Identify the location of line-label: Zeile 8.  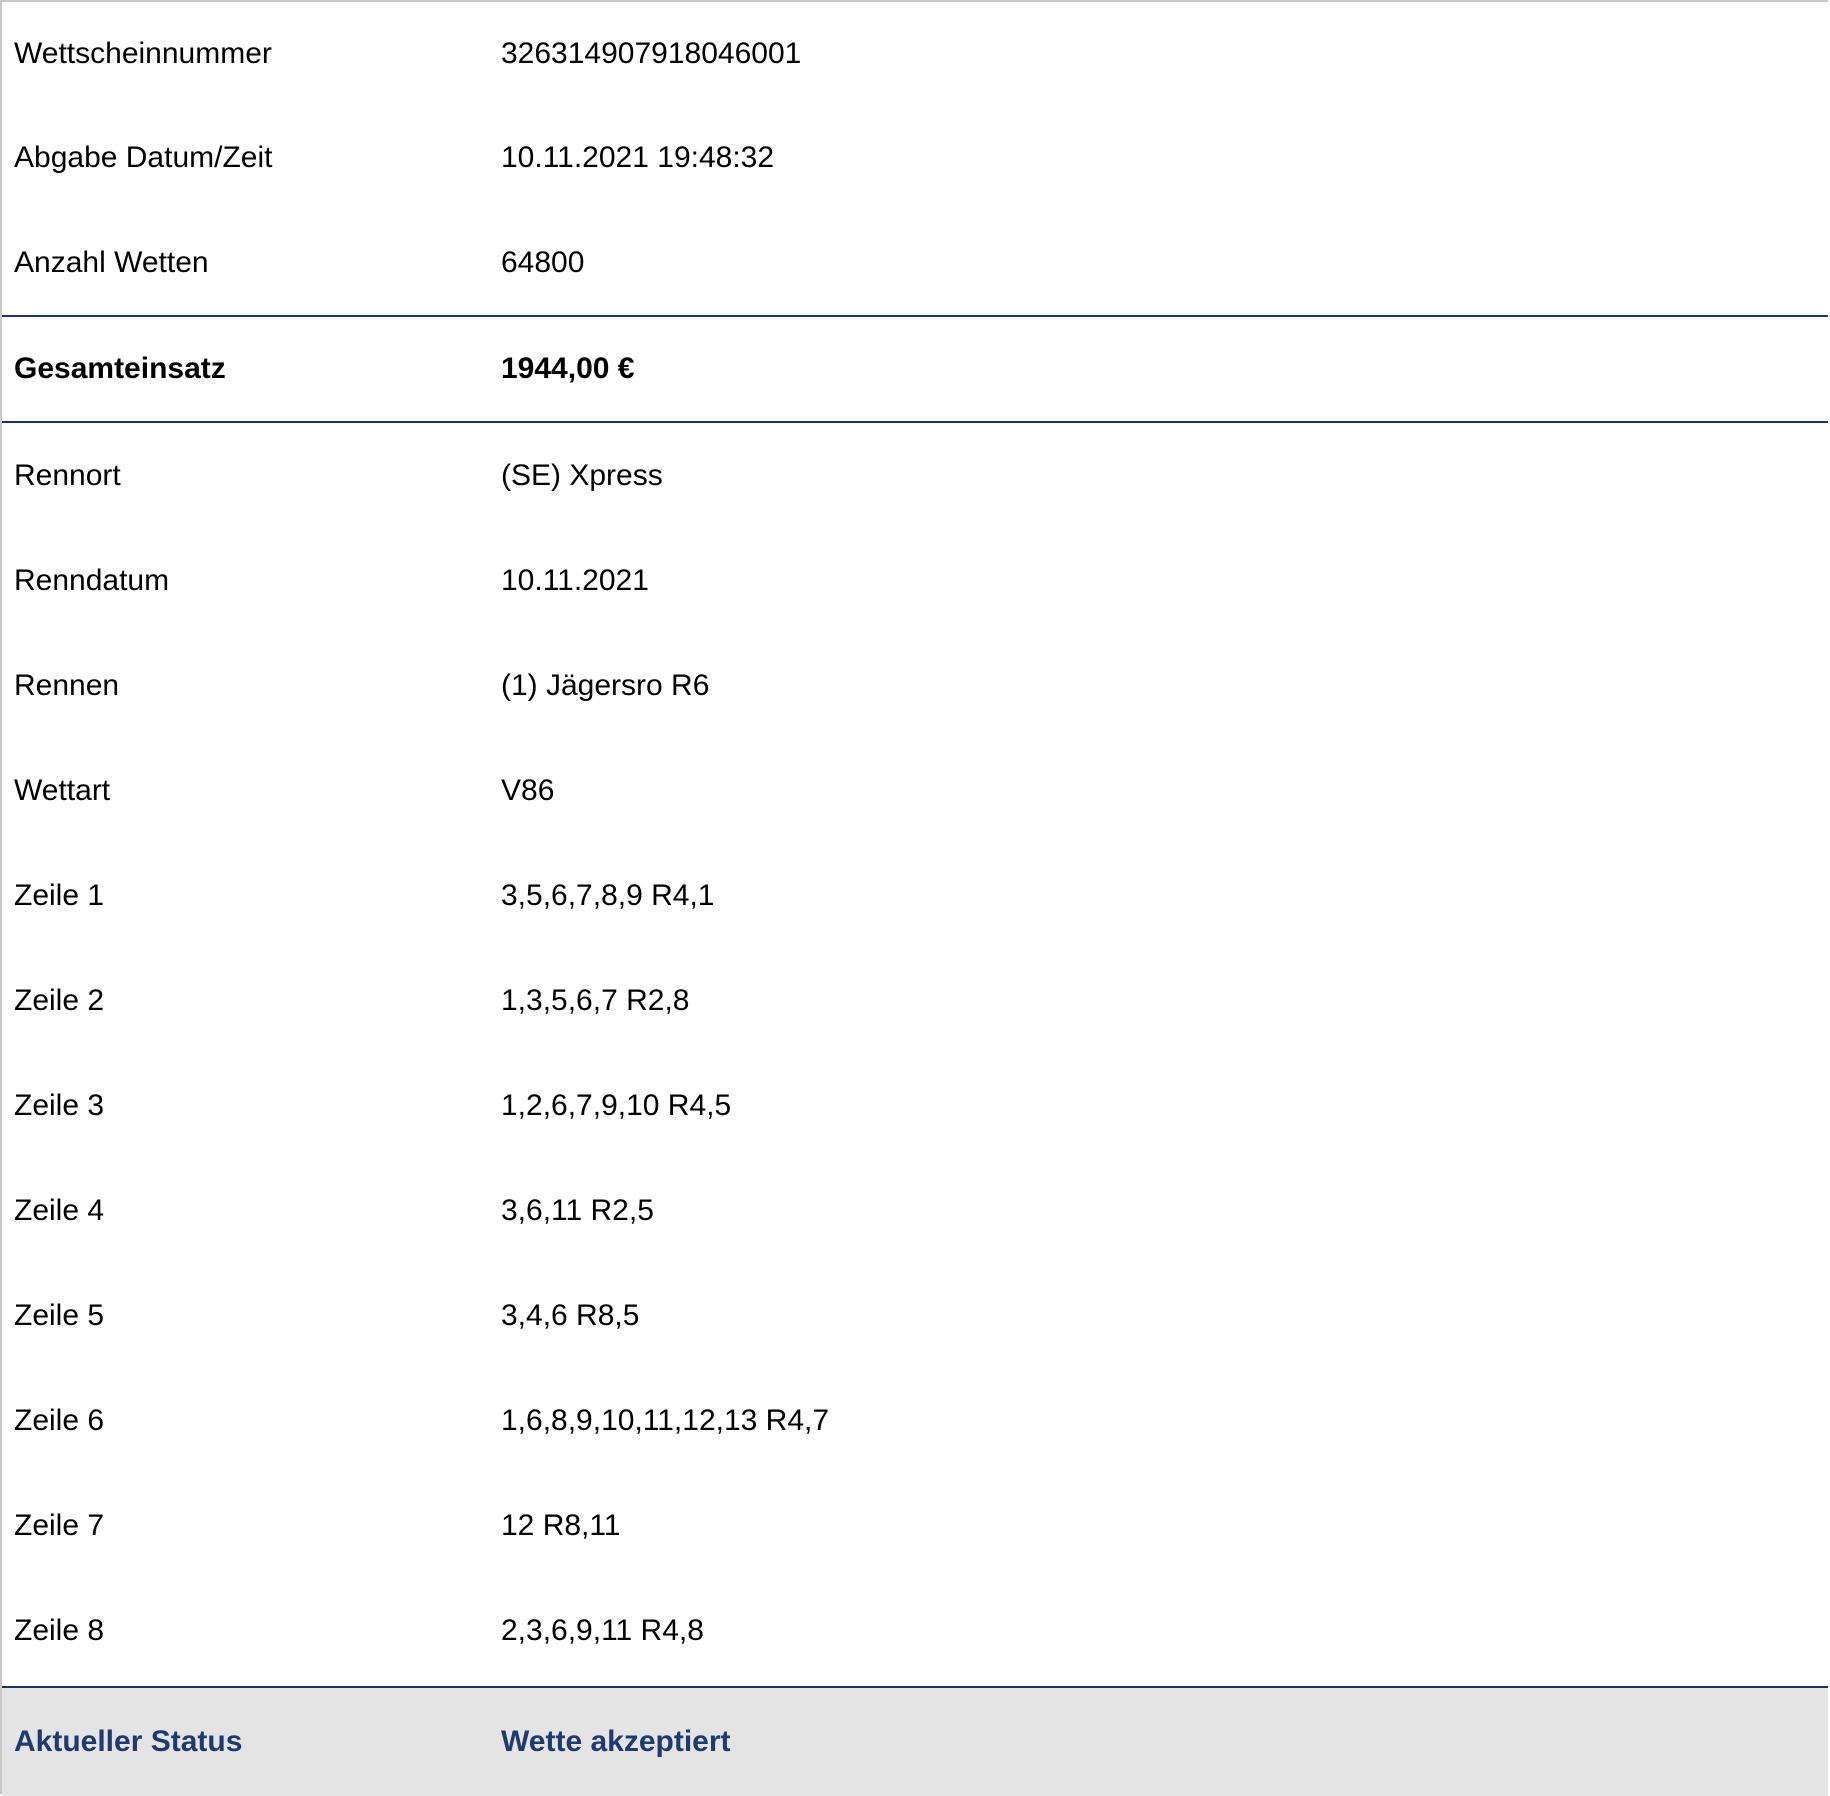
(59, 1630).